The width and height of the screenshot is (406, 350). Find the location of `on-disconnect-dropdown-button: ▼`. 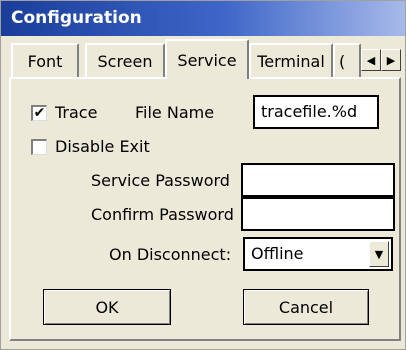

on-disconnect-dropdown-button: ▼ is located at coordinates (379, 254).